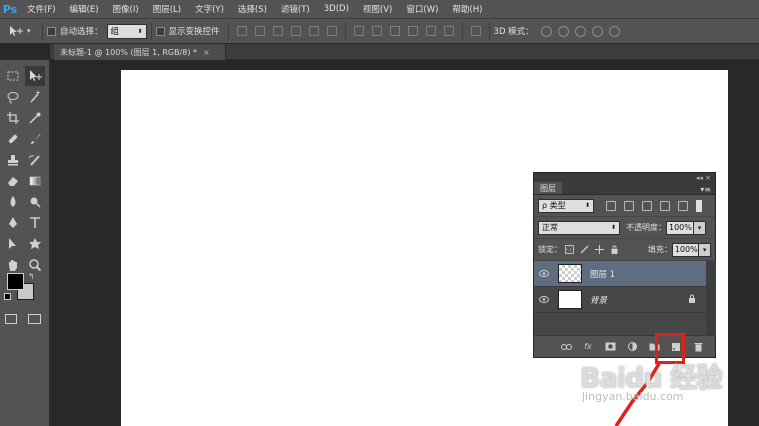  What do you see at coordinates (35, 118) in the screenshot?
I see `eyedropper-tool` at bounding box center [35, 118].